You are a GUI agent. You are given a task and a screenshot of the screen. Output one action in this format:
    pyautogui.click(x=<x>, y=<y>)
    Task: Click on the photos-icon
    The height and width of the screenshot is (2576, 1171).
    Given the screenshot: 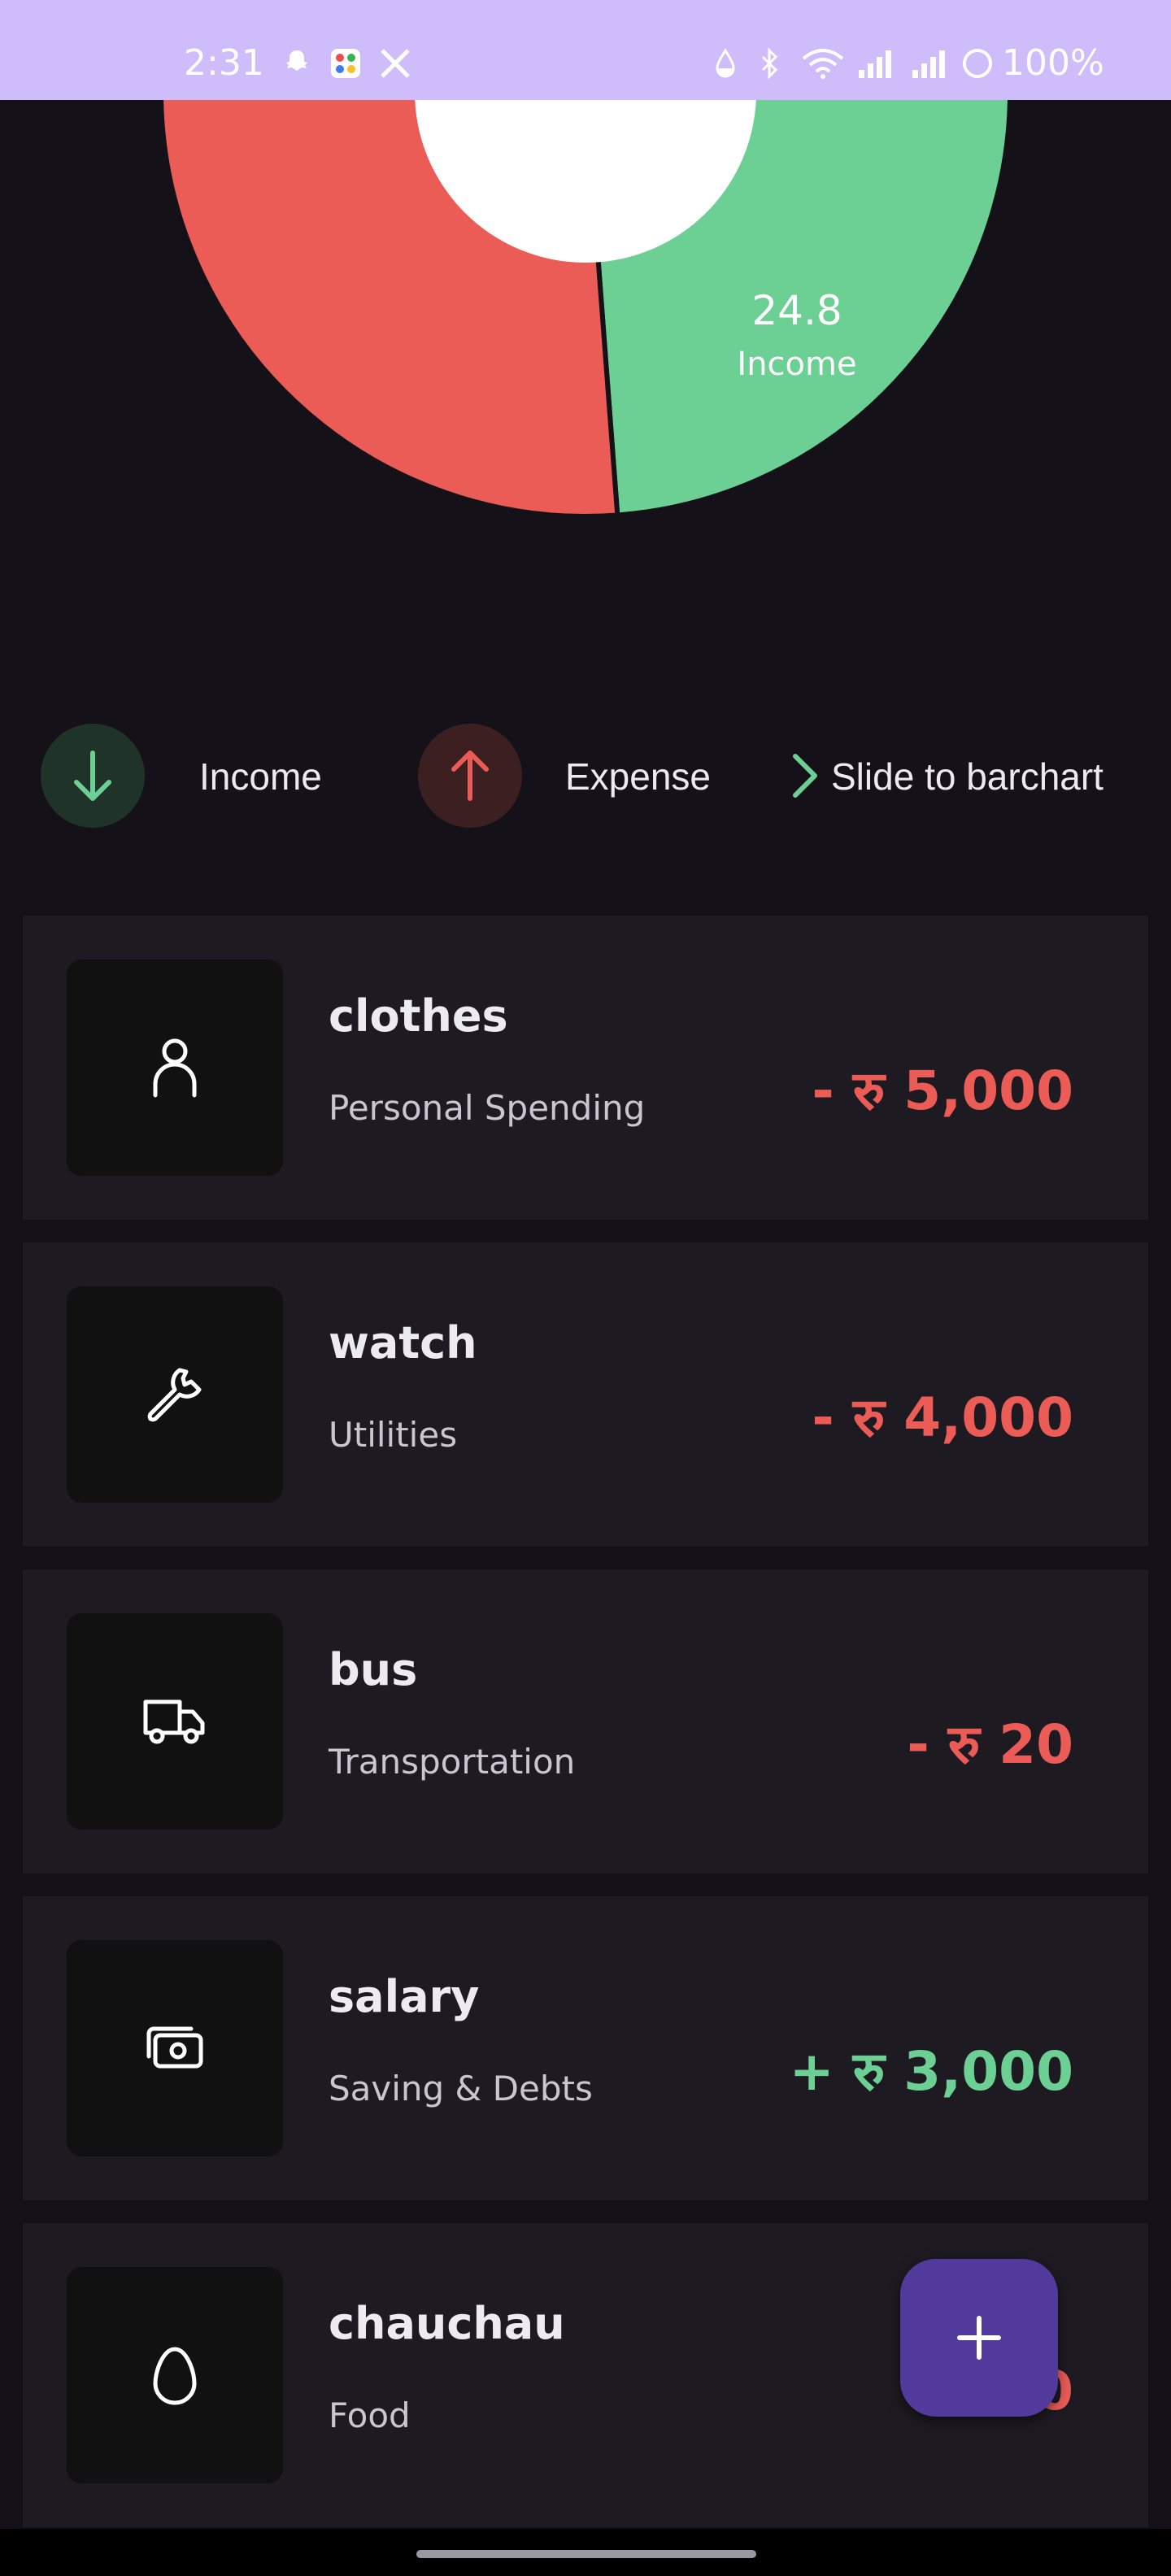 What is the action you would take?
    pyautogui.click(x=345, y=64)
    